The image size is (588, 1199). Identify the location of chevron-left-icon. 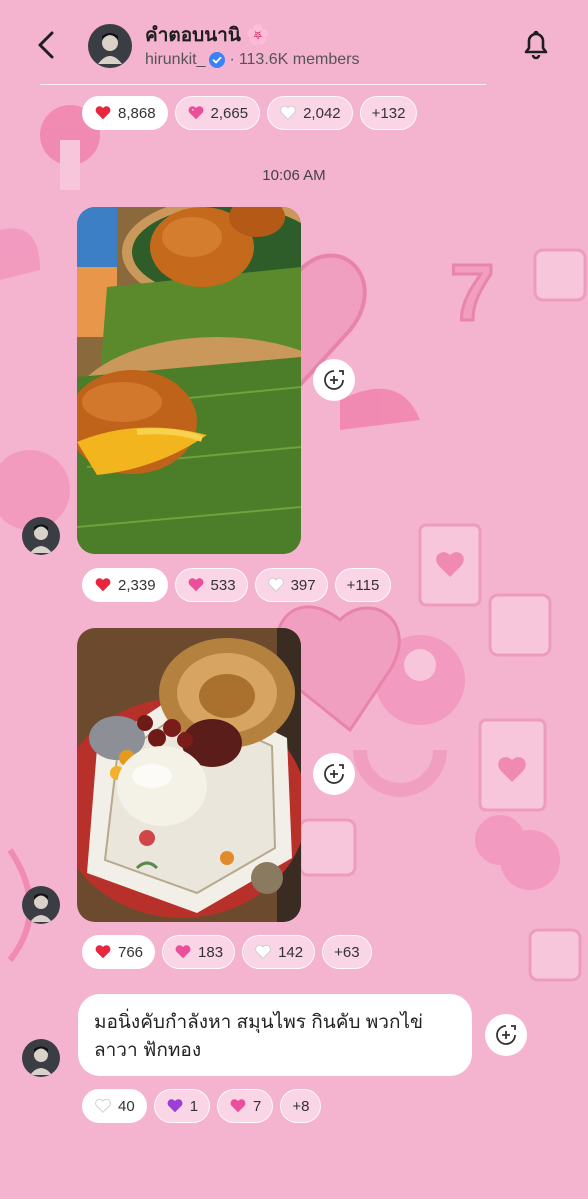
(46, 45).